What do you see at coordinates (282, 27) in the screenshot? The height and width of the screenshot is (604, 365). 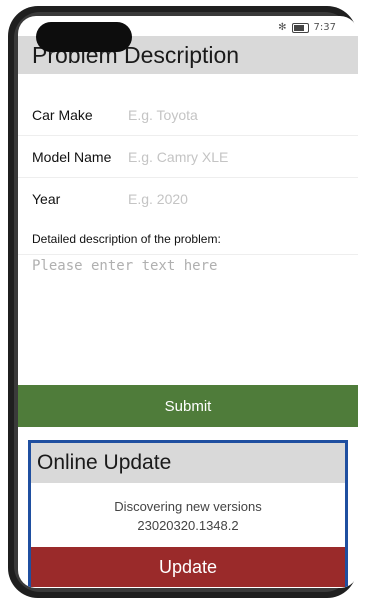 I see `bluetooth-icon: ✻` at bounding box center [282, 27].